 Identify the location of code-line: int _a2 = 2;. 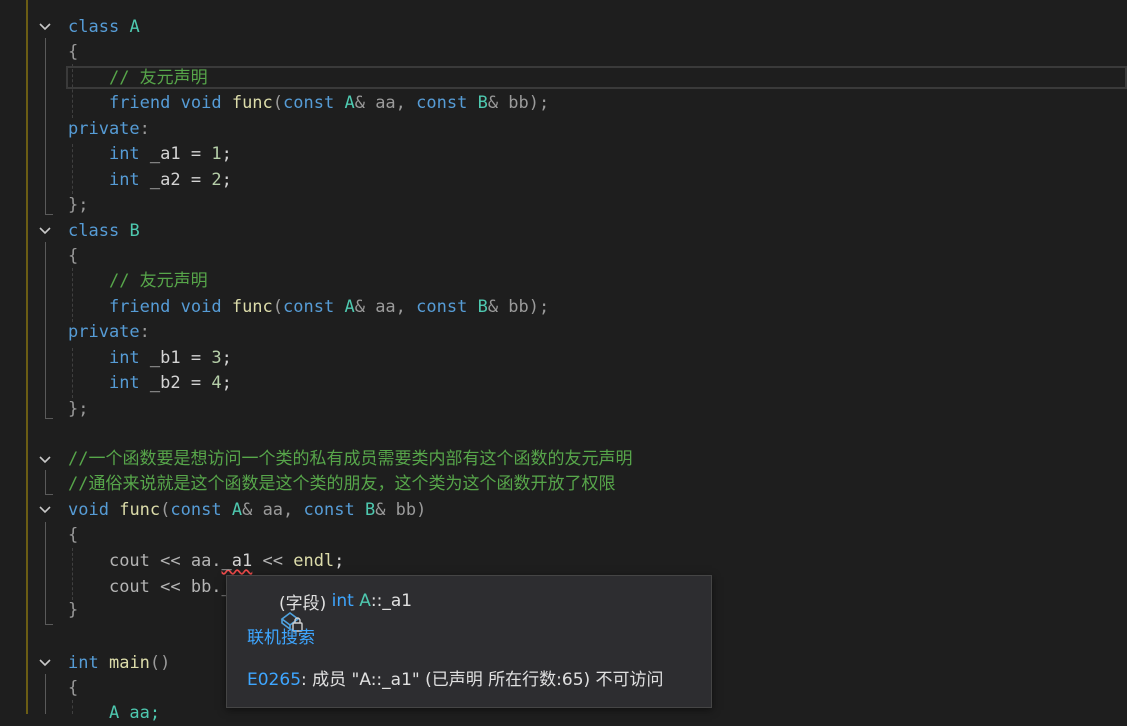
(150, 180).